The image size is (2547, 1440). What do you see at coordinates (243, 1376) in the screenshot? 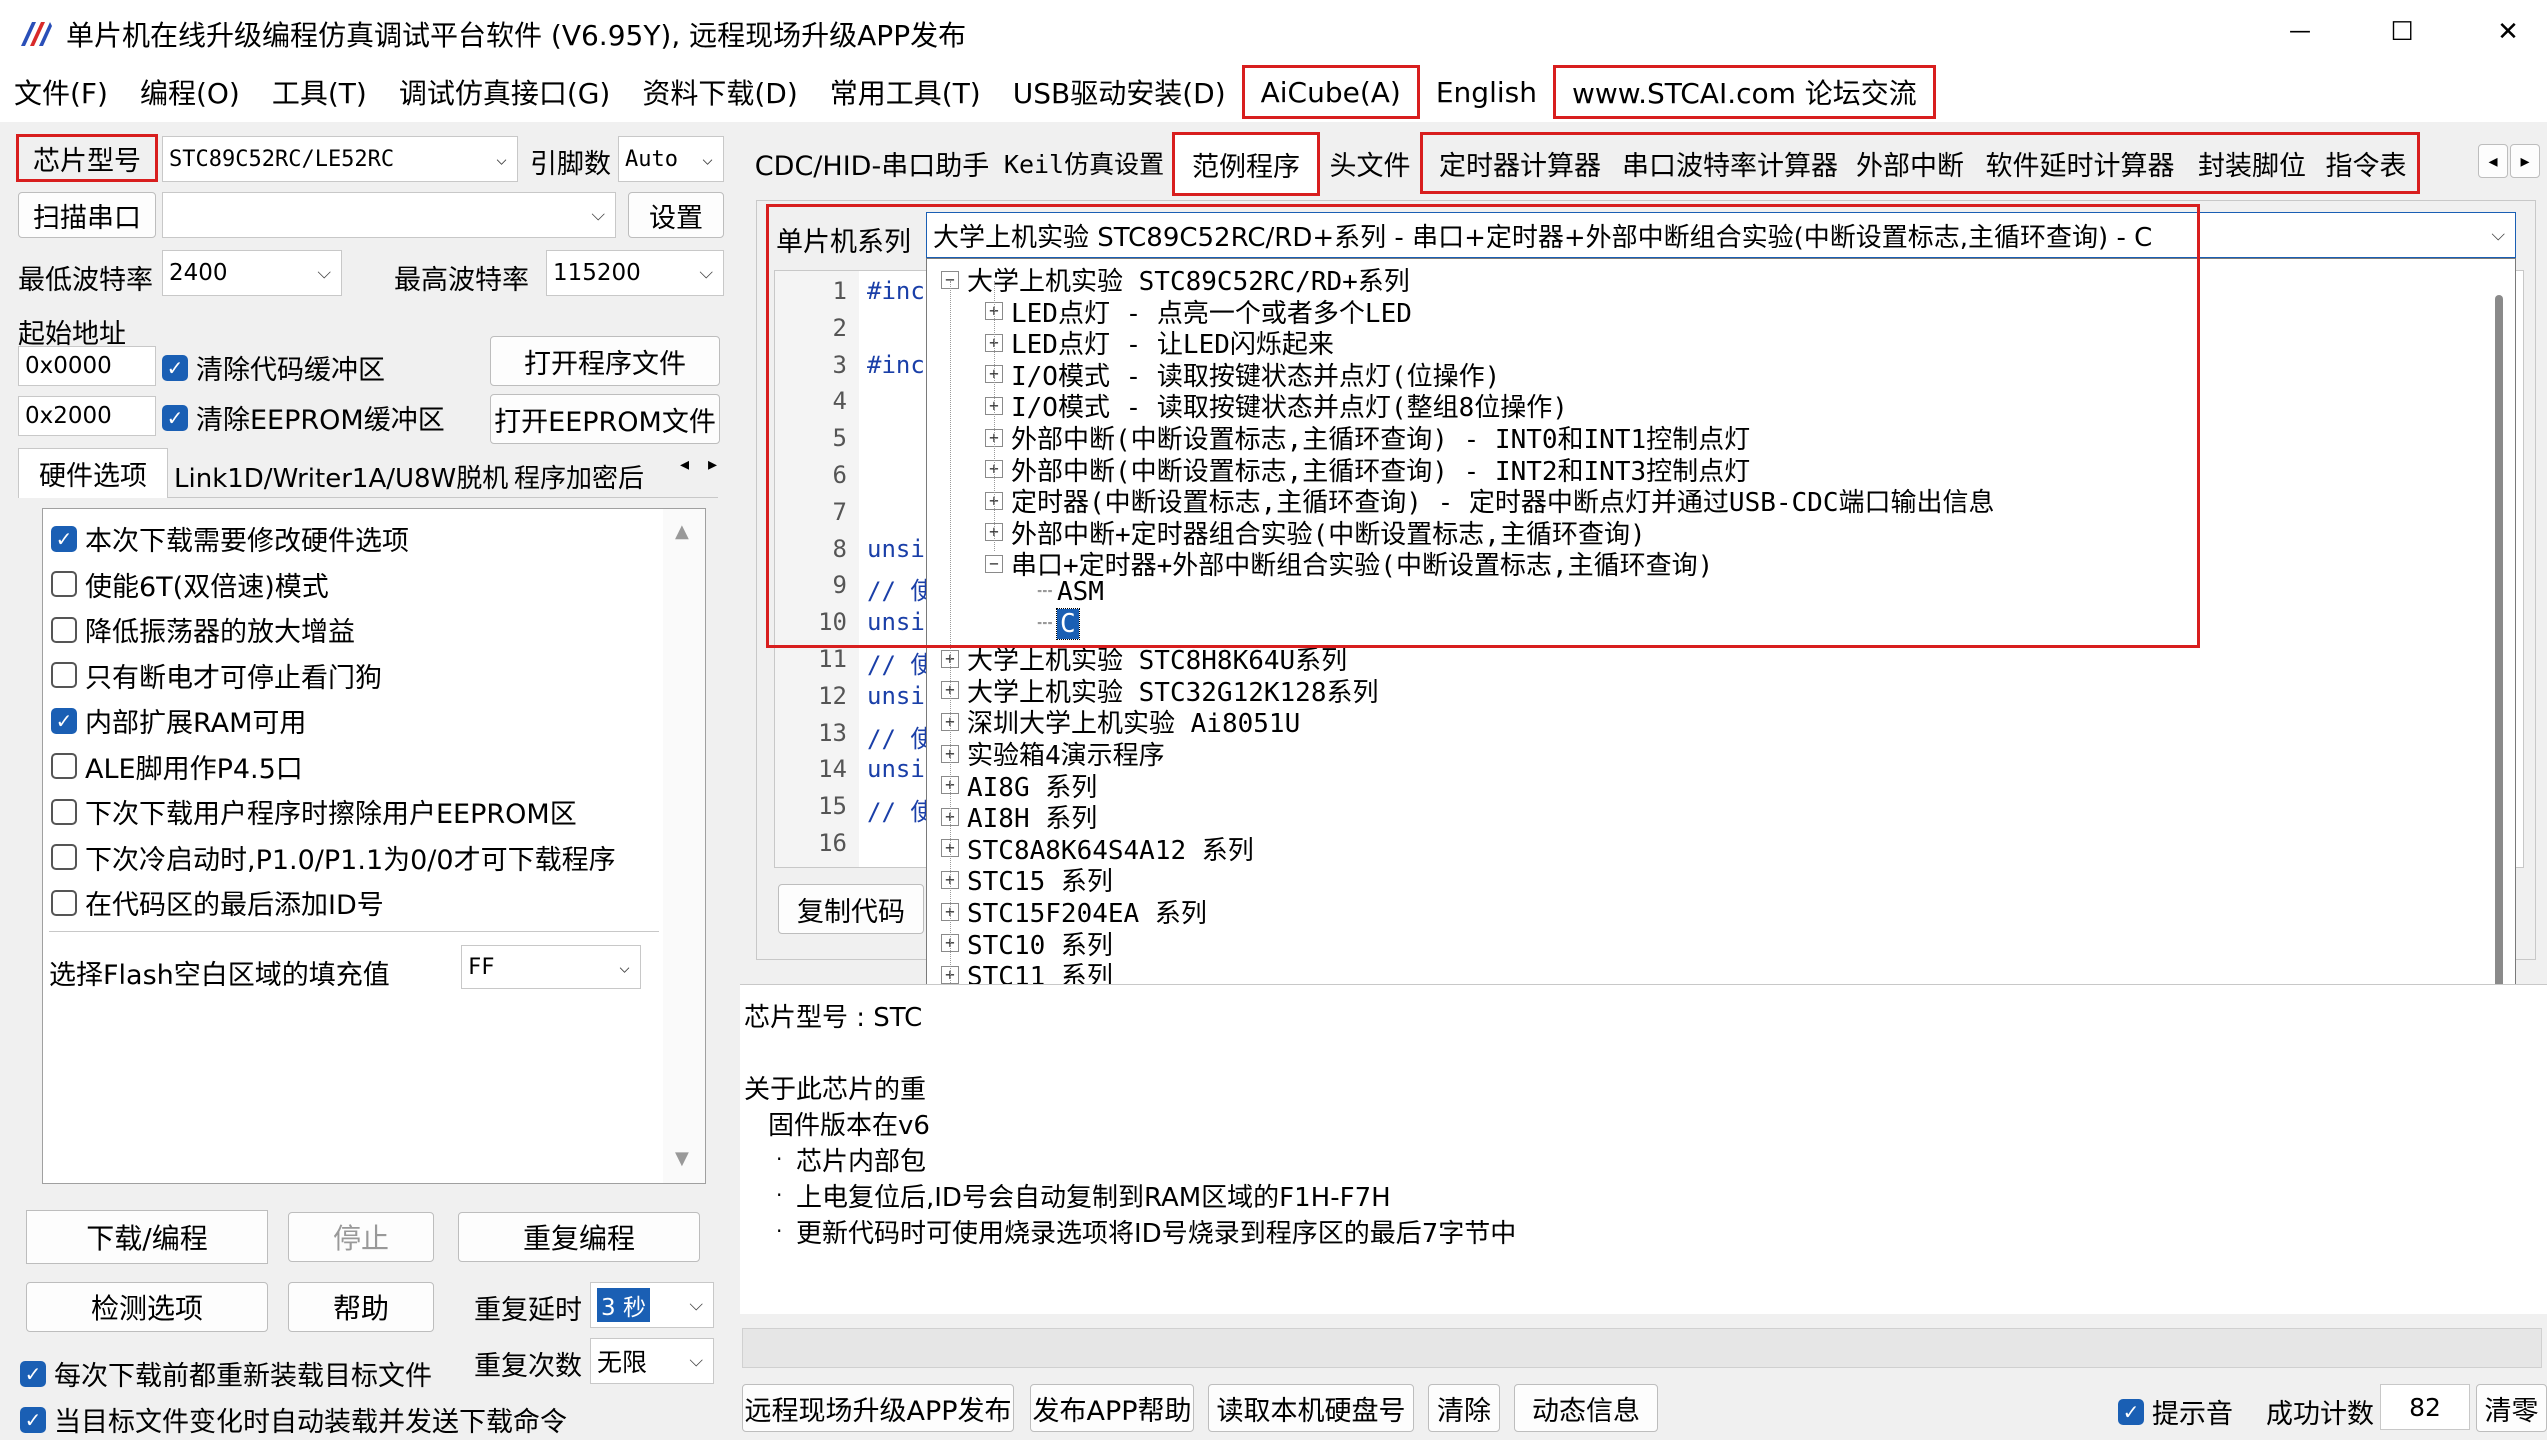
I see `reload-label: 每次下载前都重新装载目标文件` at bounding box center [243, 1376].